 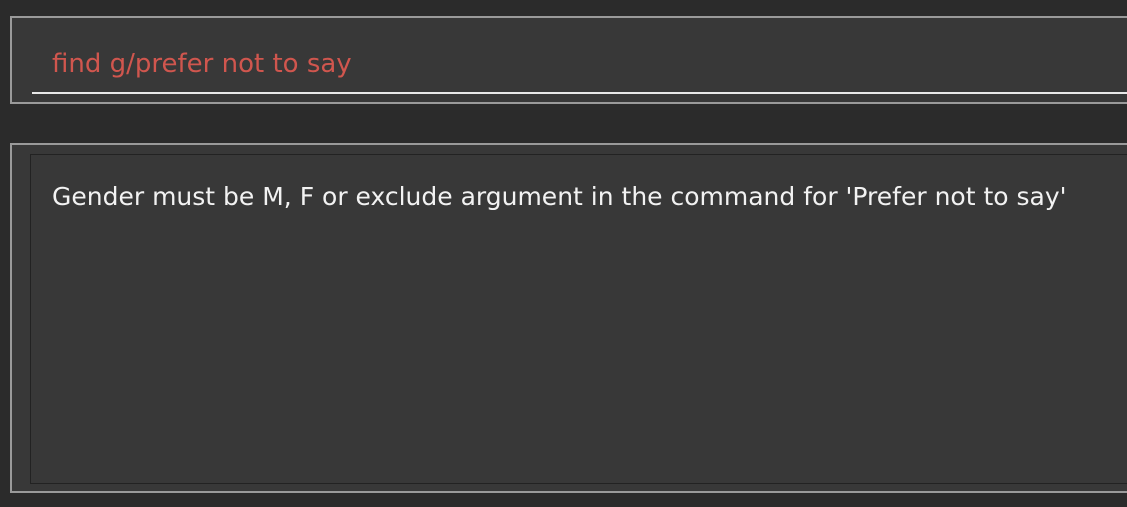 What do you see at coordinates (579, 69) in the screenshot?
I see `command-input: find g/prefer not to say` at bounding box center [579, 69].